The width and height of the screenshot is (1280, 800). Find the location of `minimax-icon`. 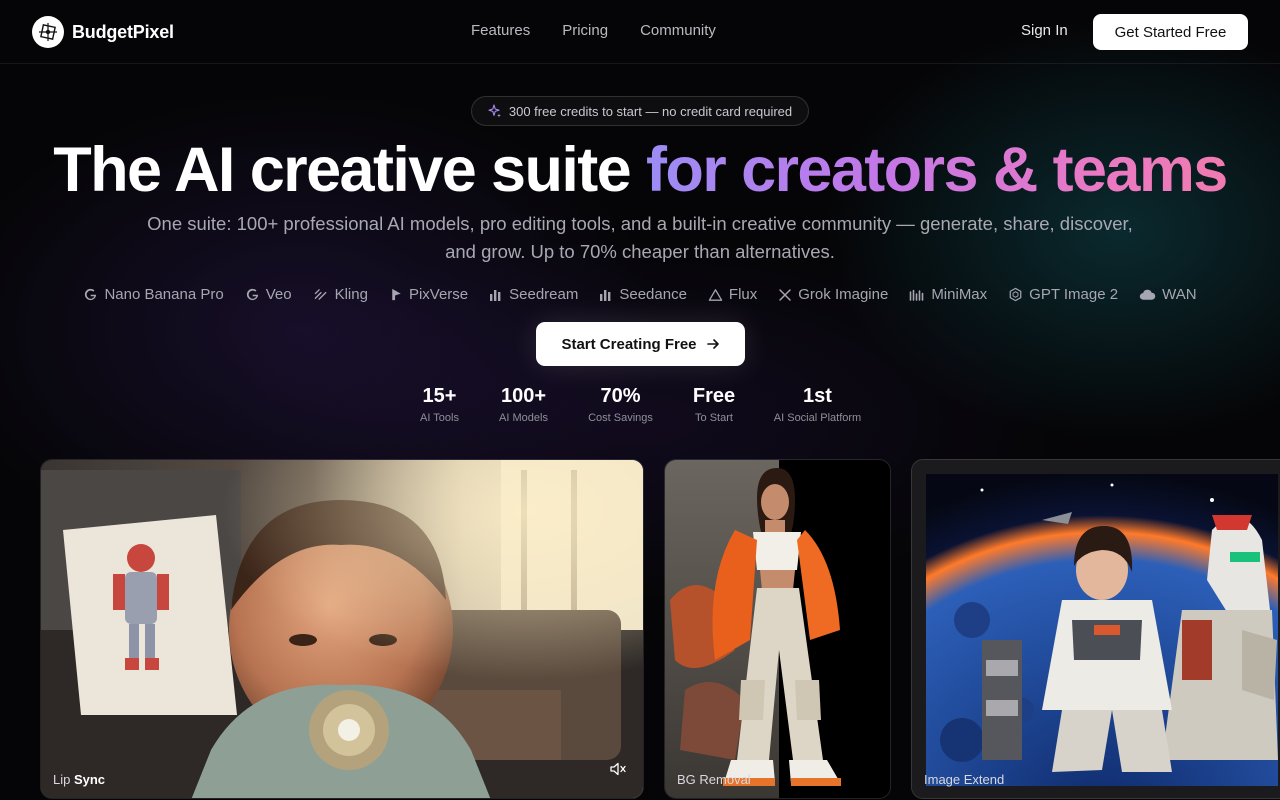

minimax-icon is located at coordinates (917, 295).